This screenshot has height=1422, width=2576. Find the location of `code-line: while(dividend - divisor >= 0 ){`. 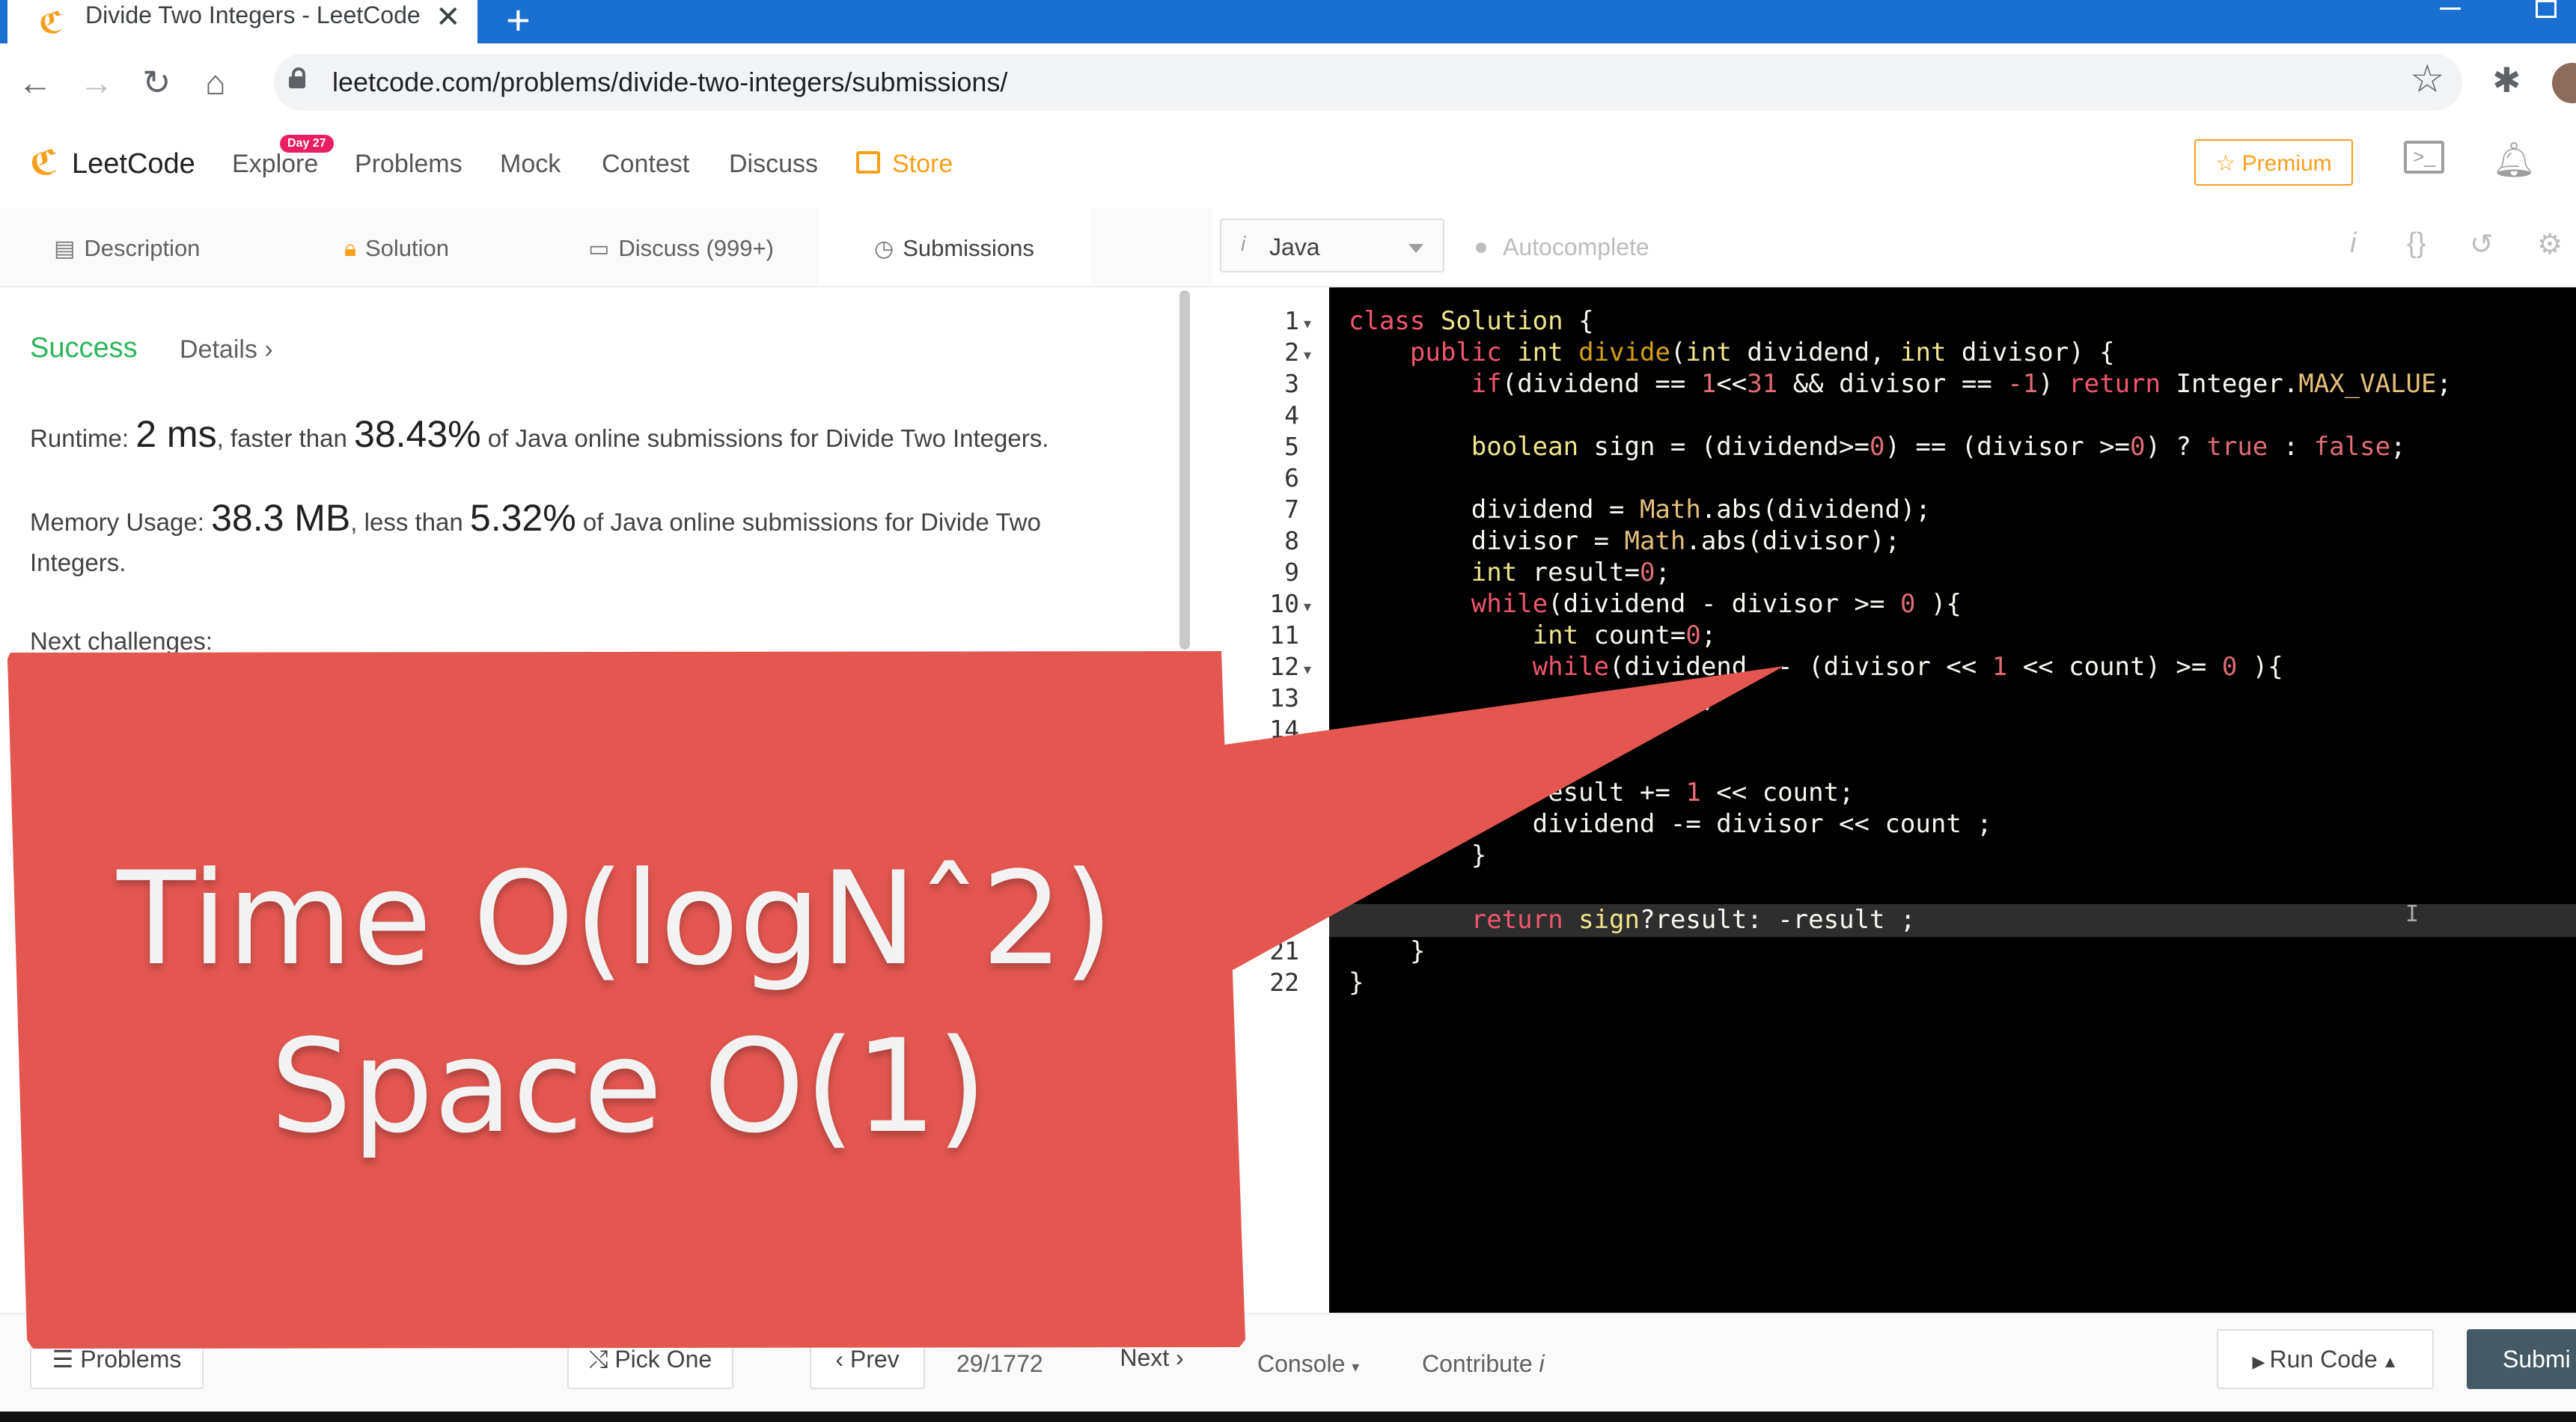

code-line: while(dividend - divisor >= 0 ){ is located at coordinates (1716, 604).